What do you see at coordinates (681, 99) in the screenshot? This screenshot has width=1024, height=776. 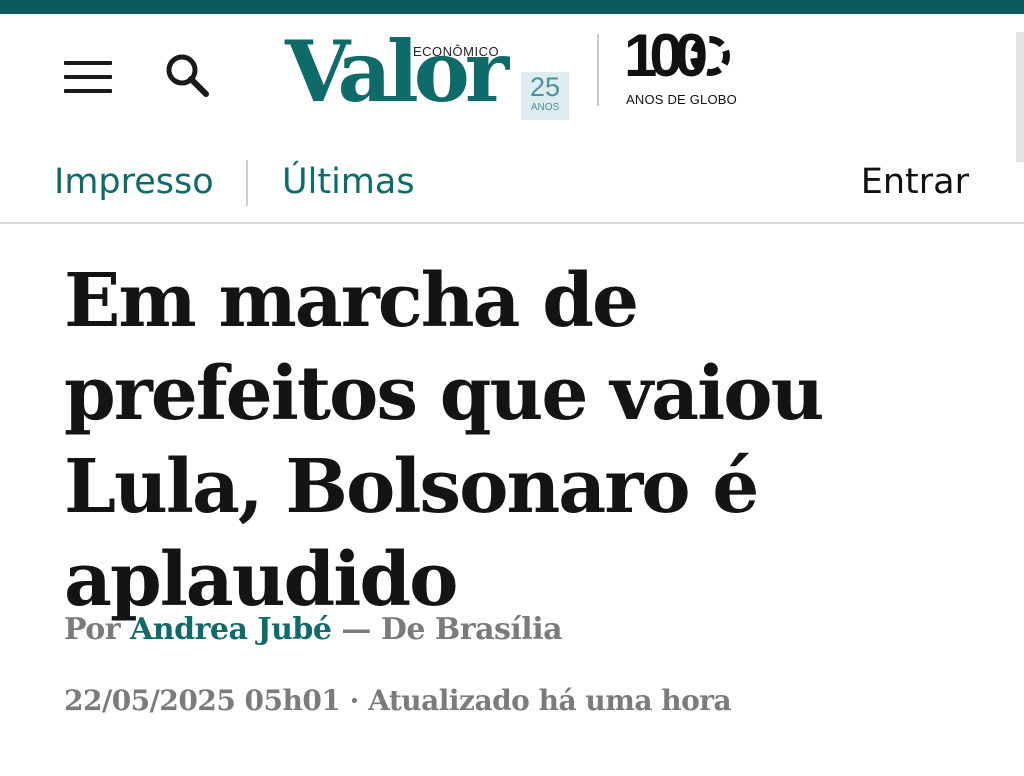 I see `globo-label: ANOS DE GLOBO` at bounding box center [681, 99].